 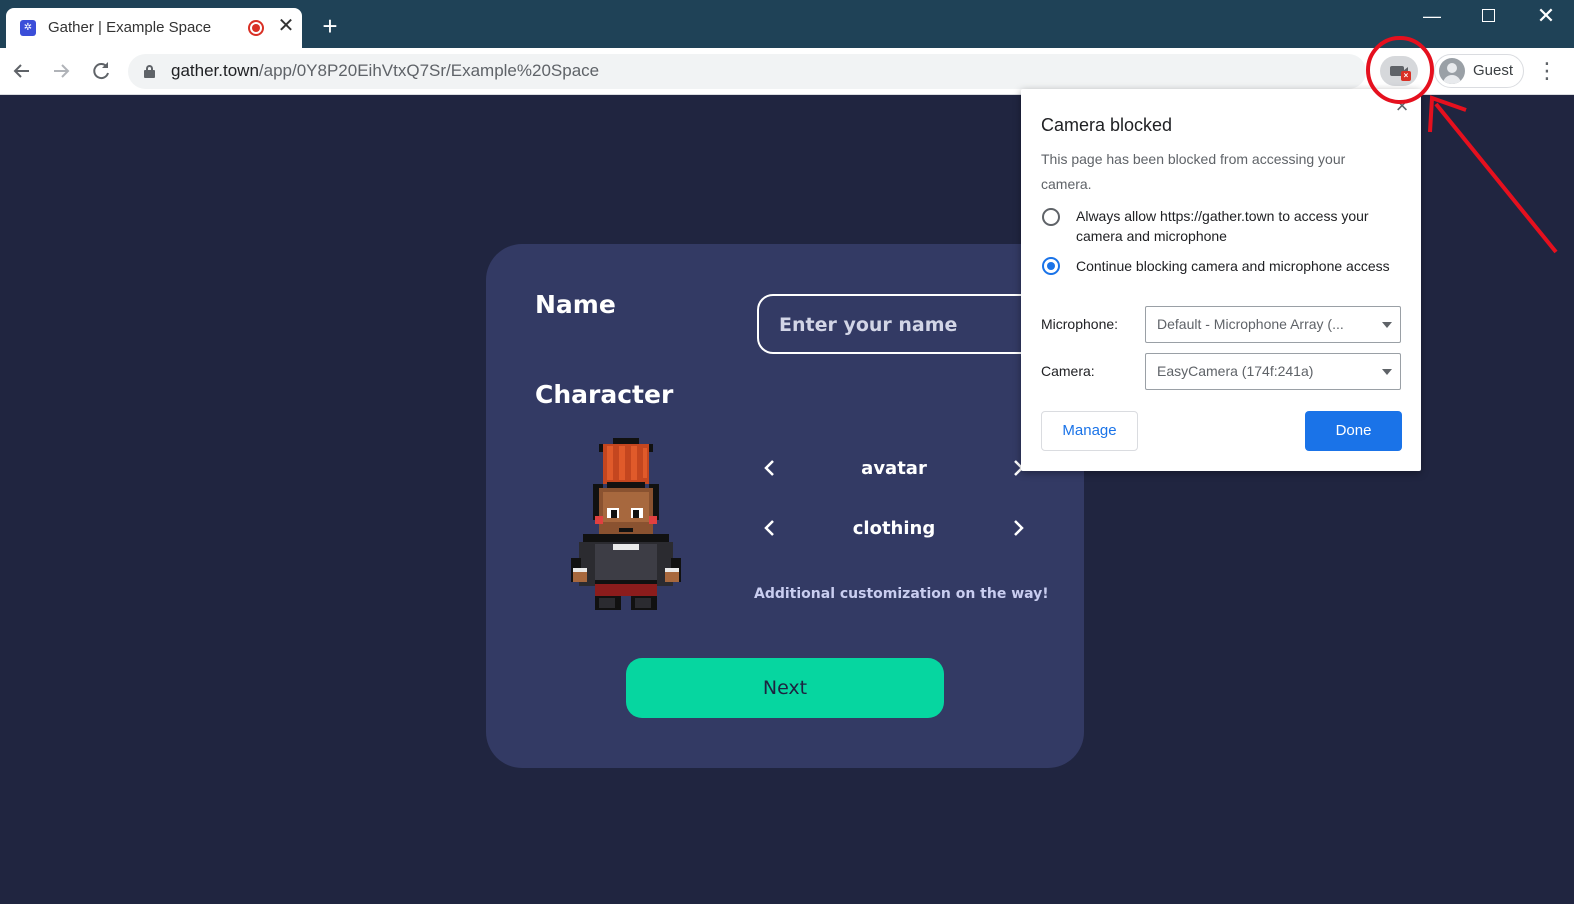 I want to click on reload-button, so click(x=101, y=71).